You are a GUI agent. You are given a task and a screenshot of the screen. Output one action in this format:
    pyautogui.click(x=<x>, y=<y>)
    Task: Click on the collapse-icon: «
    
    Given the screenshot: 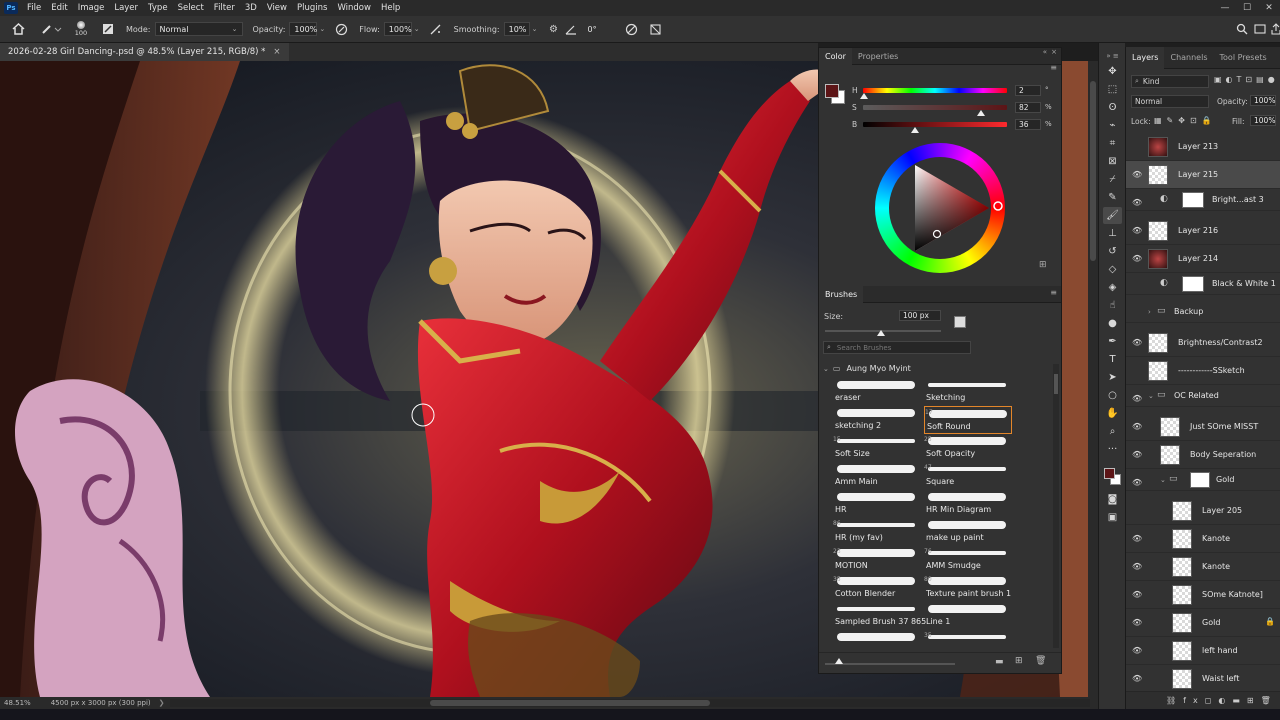 What is the action you would take?
    pyautogui.click(x=1045, y=52)
    